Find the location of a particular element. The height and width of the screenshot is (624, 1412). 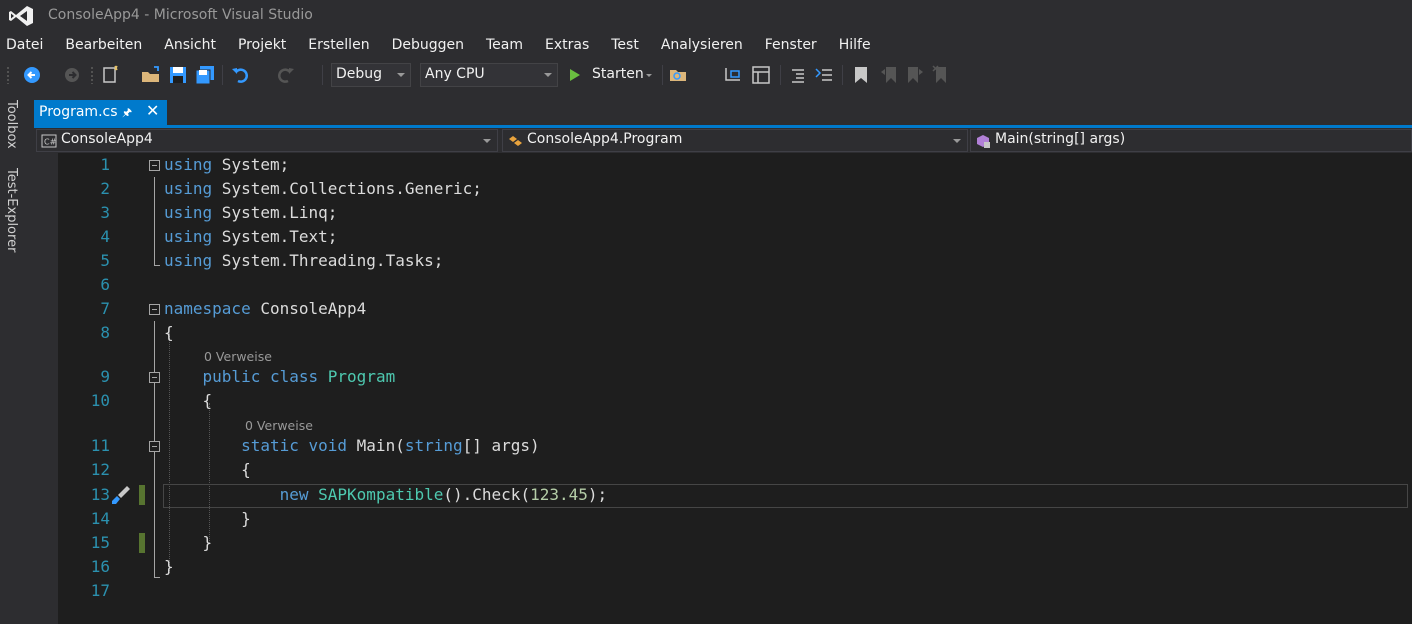

type-value: ConsoleApp4.Program is located at coordinates (605, 139).